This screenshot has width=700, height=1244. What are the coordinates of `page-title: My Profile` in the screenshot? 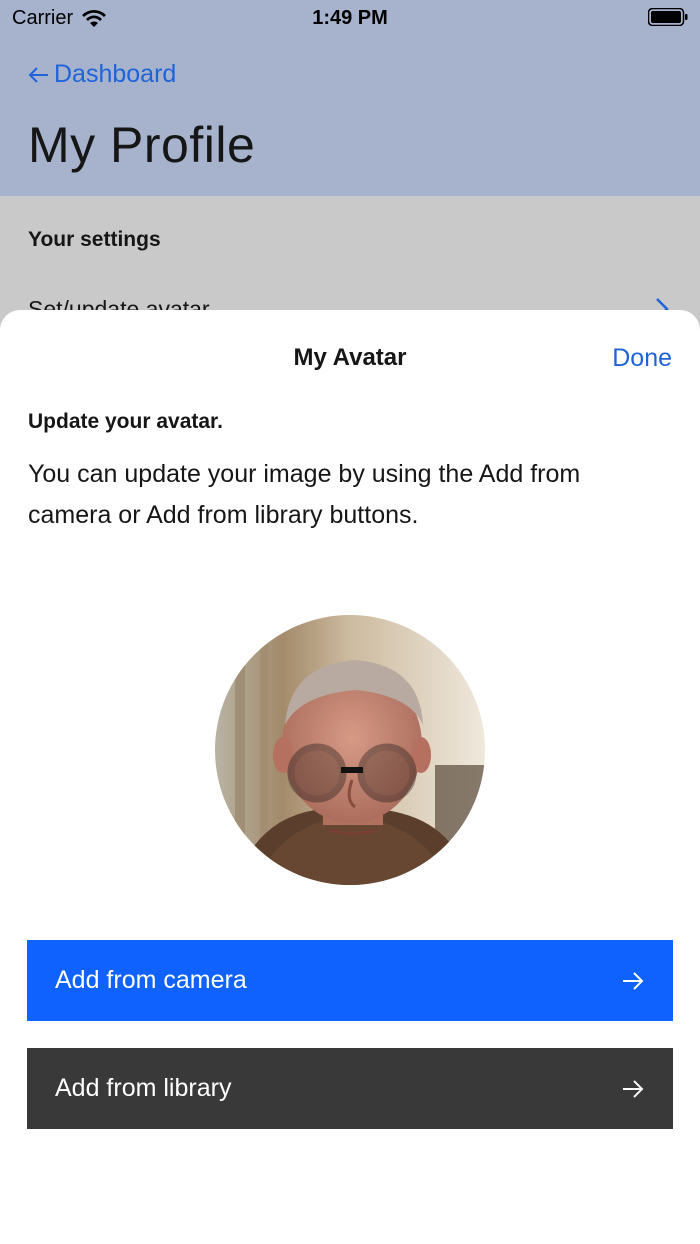 It's located at (142, 145).